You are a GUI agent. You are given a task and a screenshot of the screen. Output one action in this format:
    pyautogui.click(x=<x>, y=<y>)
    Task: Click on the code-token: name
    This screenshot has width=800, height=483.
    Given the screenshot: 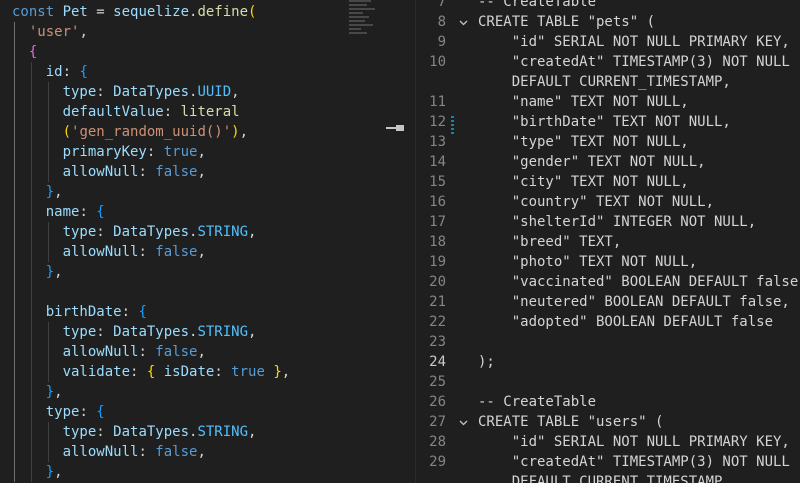 What is the action you would take?
    pyautogui.click(x=62, y=212)
    